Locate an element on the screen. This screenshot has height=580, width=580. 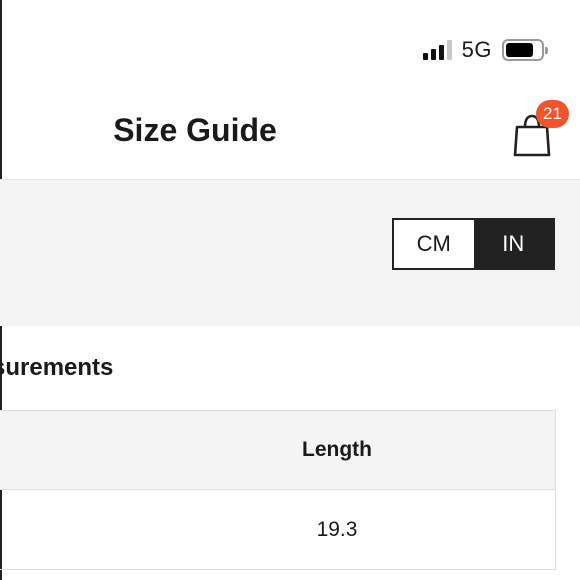
signal-strength-icon is located at coordinates (437, 50).